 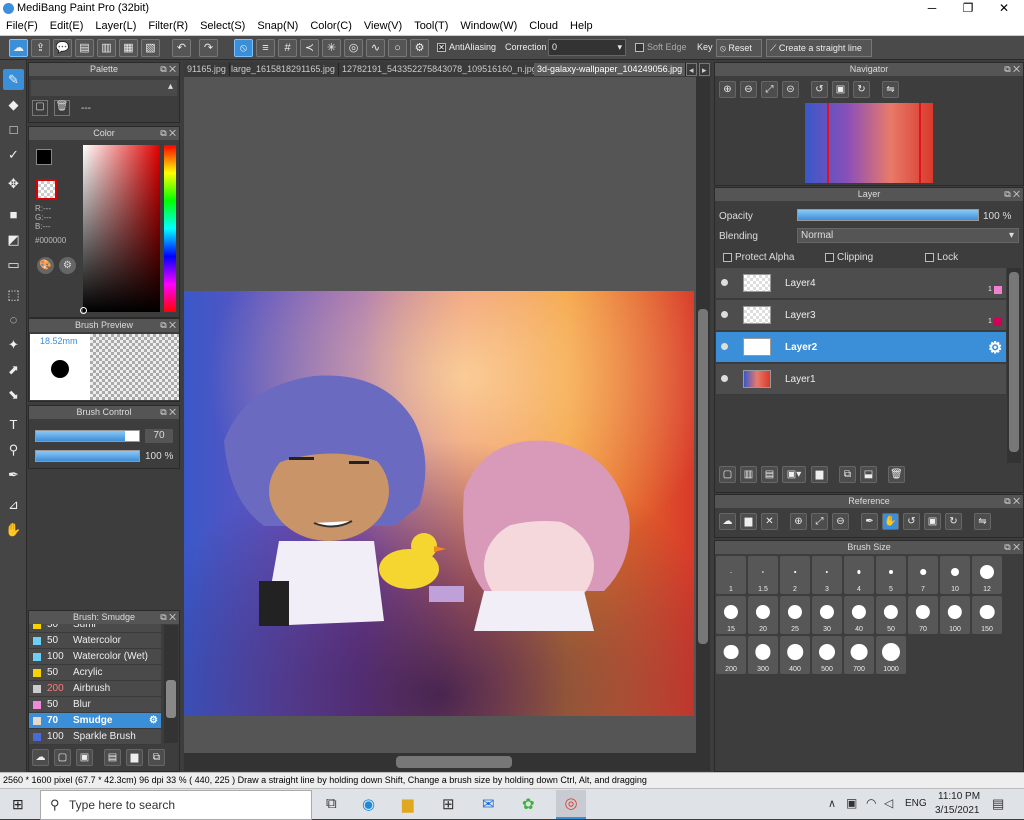 I want to click on brush-item: 50 Sumi, so click(x=95, y=628).